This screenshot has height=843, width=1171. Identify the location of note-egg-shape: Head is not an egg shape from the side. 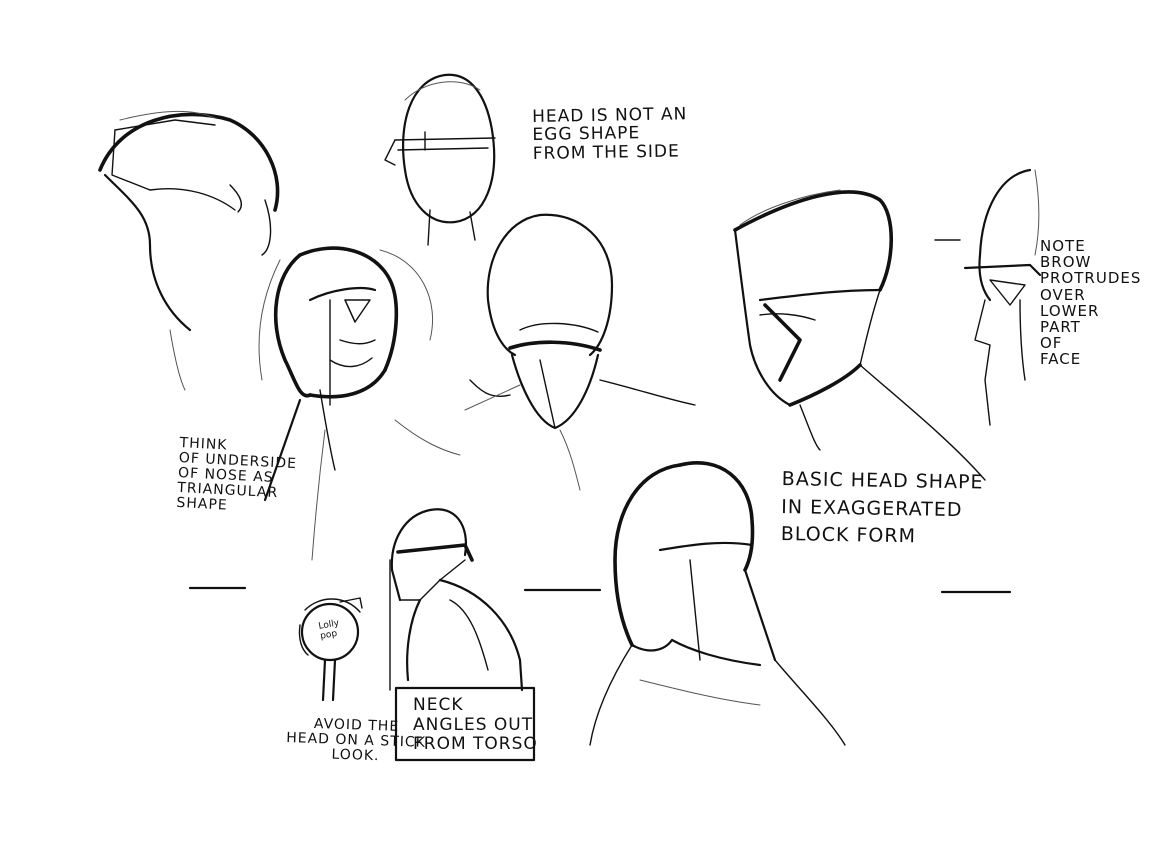
(609, 134).